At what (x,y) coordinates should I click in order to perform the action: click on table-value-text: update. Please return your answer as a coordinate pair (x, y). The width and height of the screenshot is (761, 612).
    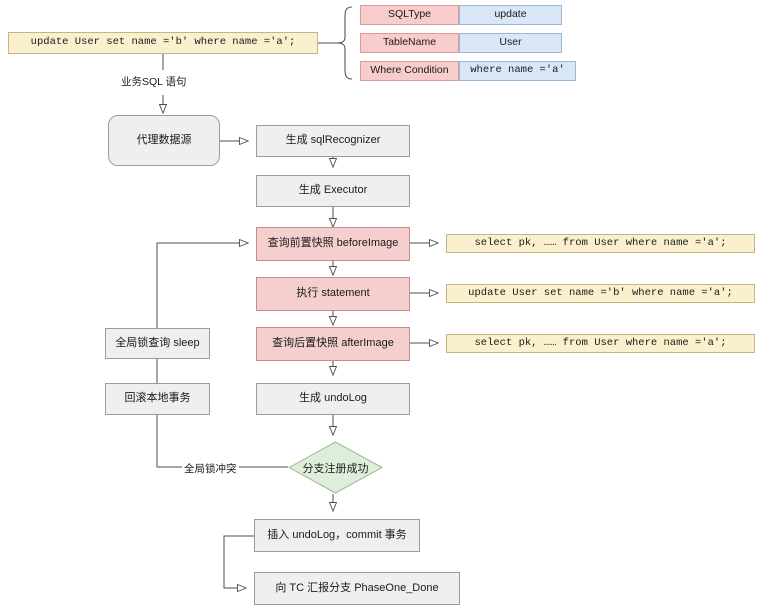
    Looking at the image, I should click on (510, 14).